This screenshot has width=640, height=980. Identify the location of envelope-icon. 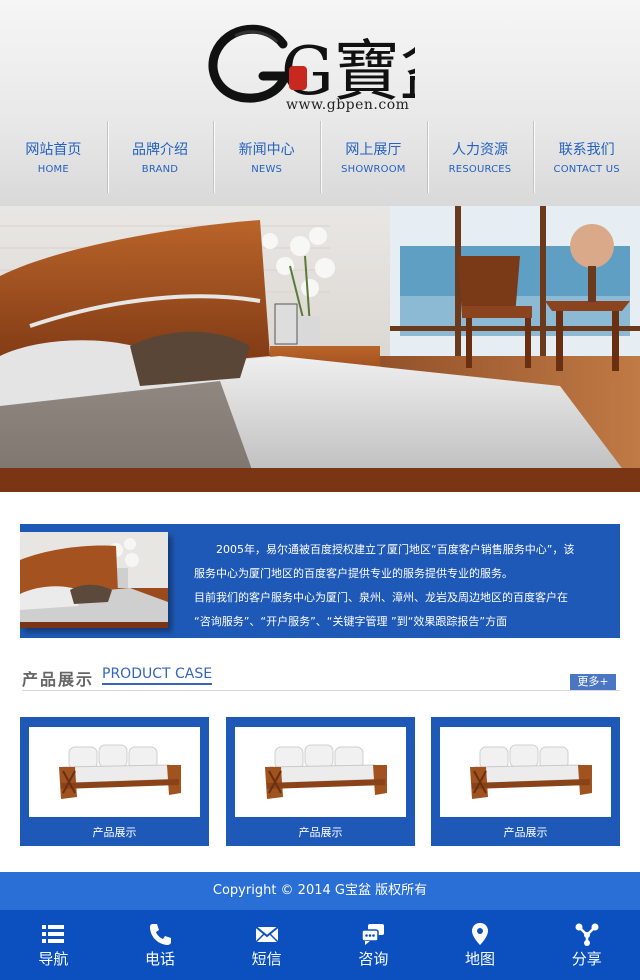
(267, 934).